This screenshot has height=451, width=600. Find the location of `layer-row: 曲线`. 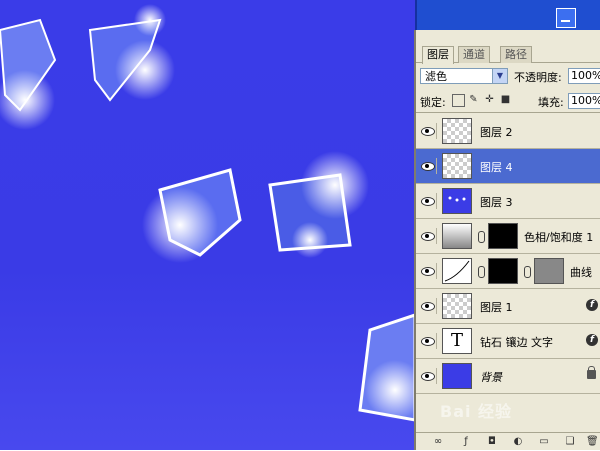

layer-row: 曲线 is located at coordinates (508, 271).